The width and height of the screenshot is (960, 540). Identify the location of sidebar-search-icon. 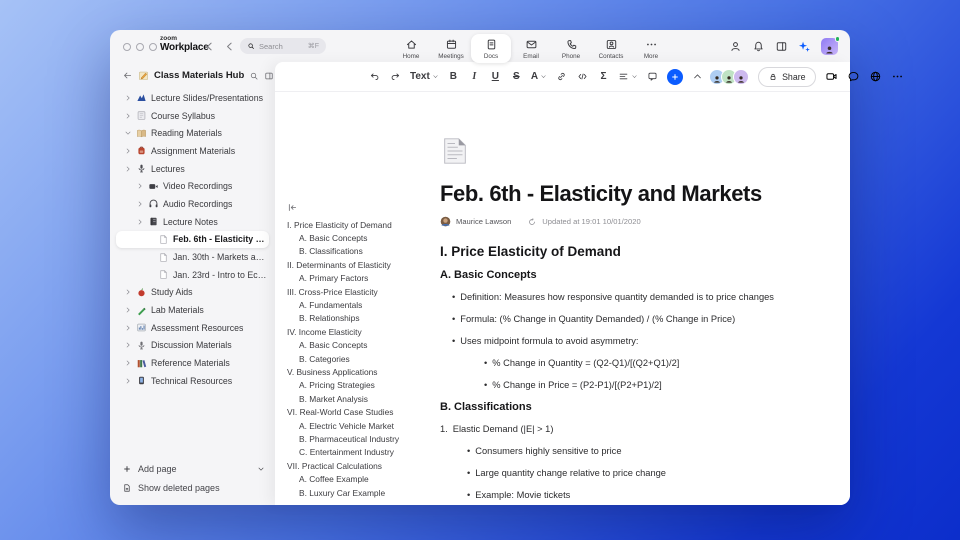
(254, 76).